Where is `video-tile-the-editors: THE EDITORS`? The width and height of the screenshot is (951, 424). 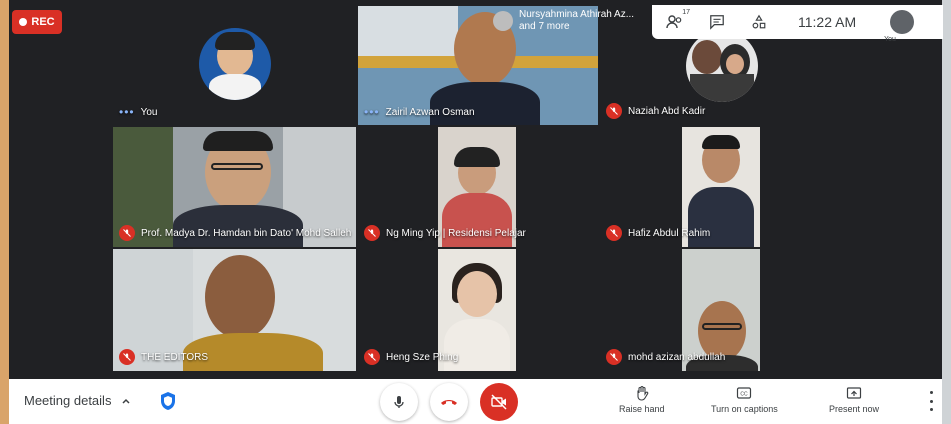 video-tile-the-editors: THE EDITORS is located at coordinates (234, 310).